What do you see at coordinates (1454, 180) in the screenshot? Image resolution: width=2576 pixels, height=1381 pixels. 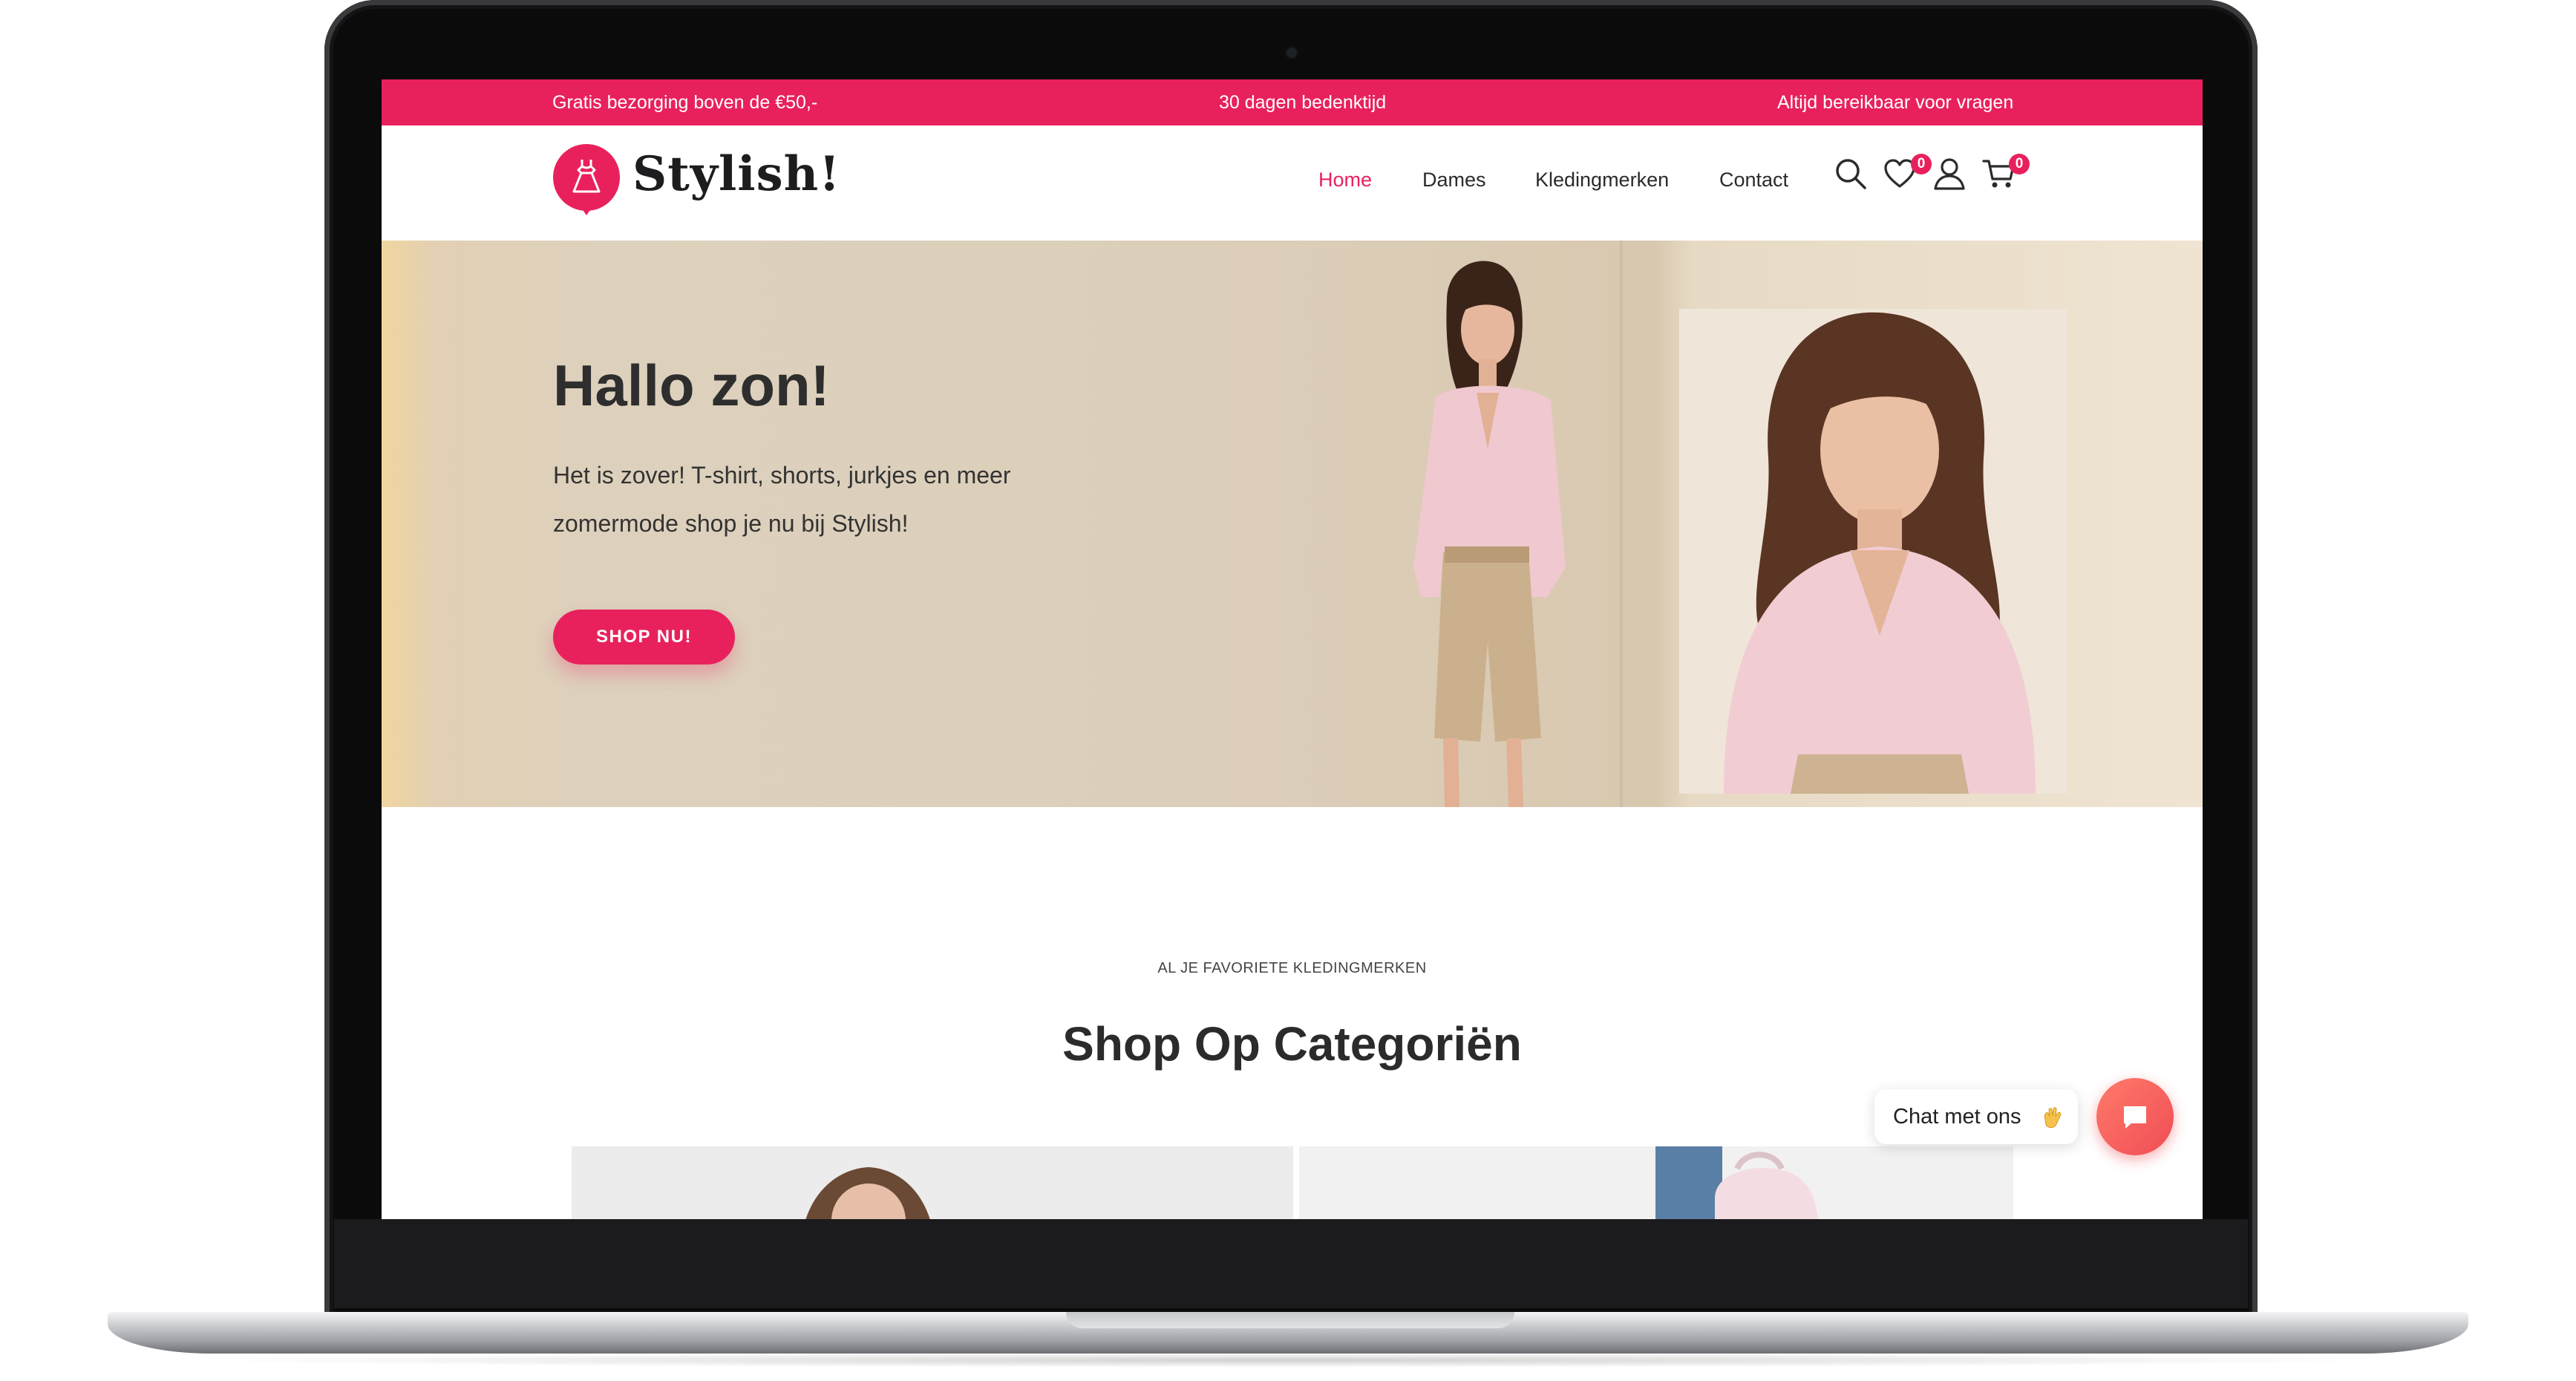 I see `nav-dames: Dames` at bounding box center [1454, 180].